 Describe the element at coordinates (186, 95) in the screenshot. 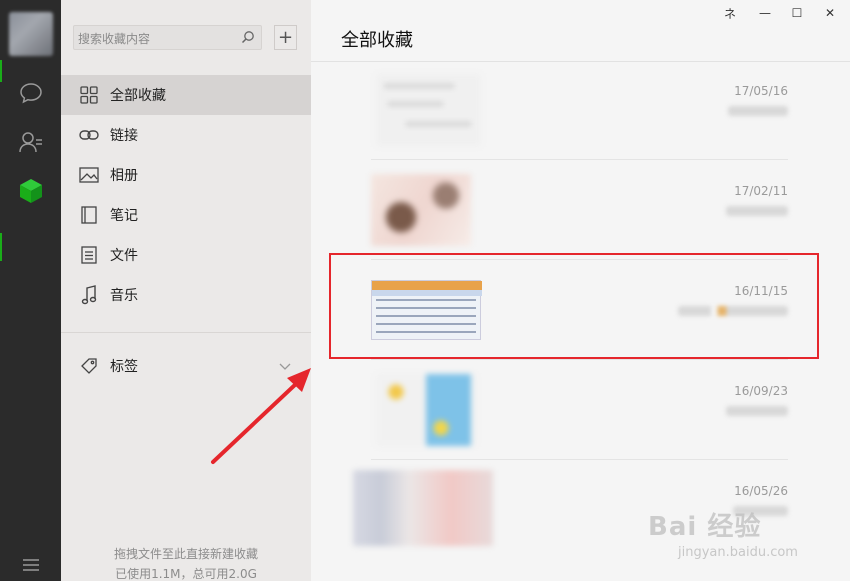

I see `category-all: 全部收藏` at that location.